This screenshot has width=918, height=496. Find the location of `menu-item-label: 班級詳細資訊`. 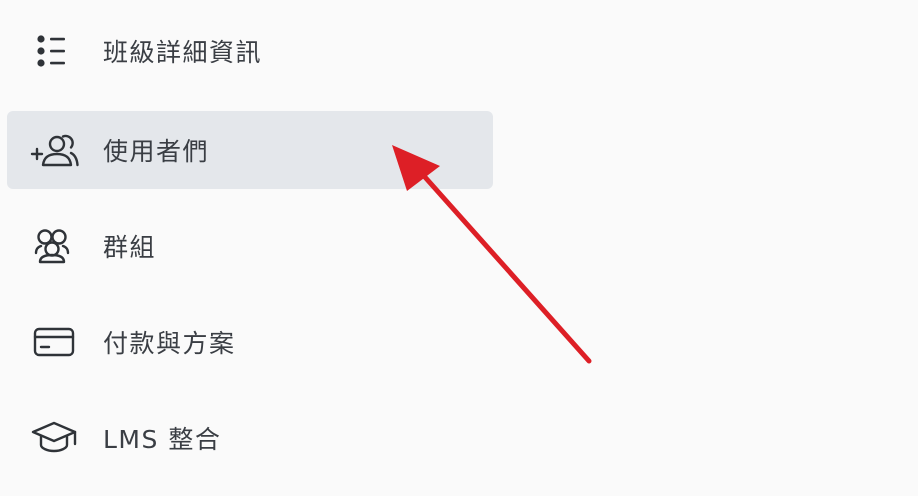

menu-item-label: 班級詳細資訊 is located at coordinates (183, 52).